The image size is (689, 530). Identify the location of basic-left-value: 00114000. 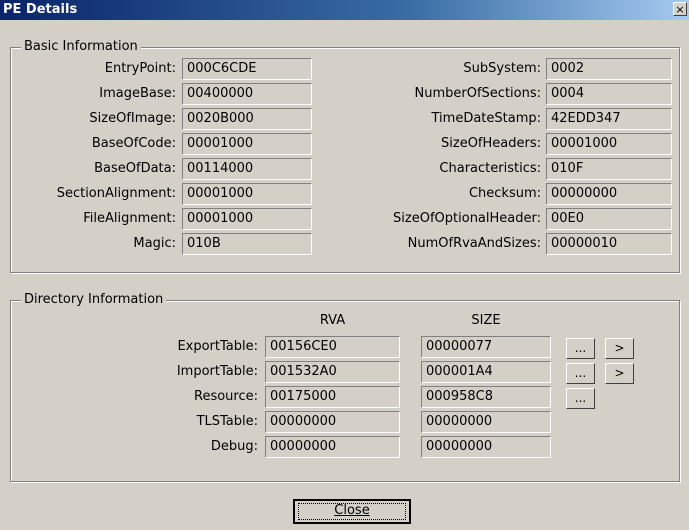
(247, 169).